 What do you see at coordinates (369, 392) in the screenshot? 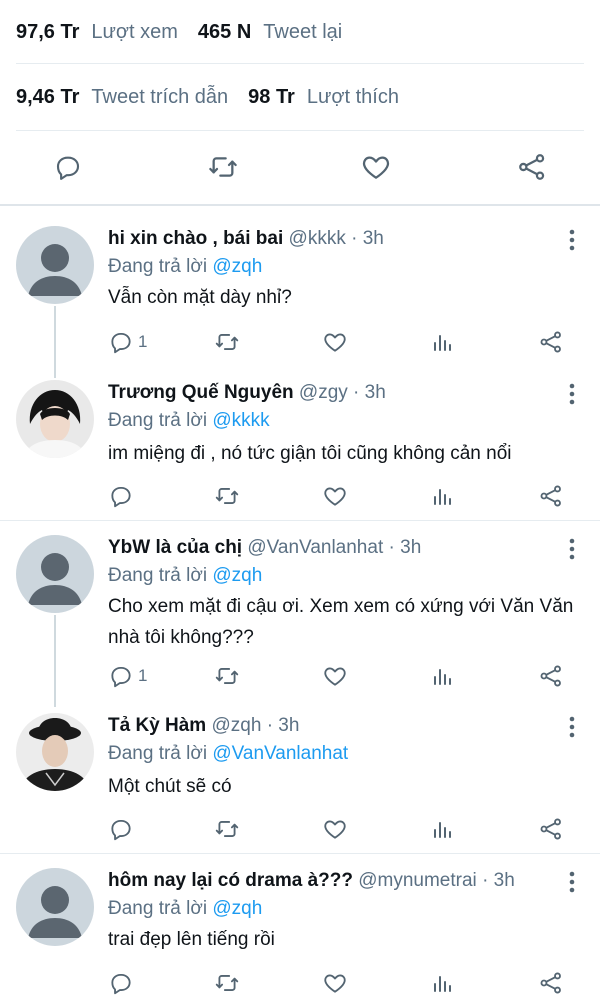
I see `timestamp: · 3h` at bounding box center [369, 392].